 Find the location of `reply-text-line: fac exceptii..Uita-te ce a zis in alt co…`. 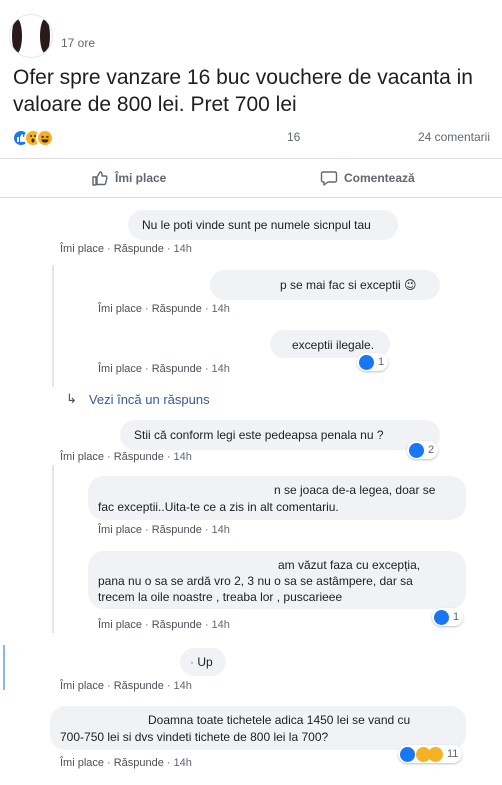

reply-text-line: fac exceptii..Uita-te ce a zis in alt co… is located at coordinates (218, 507).